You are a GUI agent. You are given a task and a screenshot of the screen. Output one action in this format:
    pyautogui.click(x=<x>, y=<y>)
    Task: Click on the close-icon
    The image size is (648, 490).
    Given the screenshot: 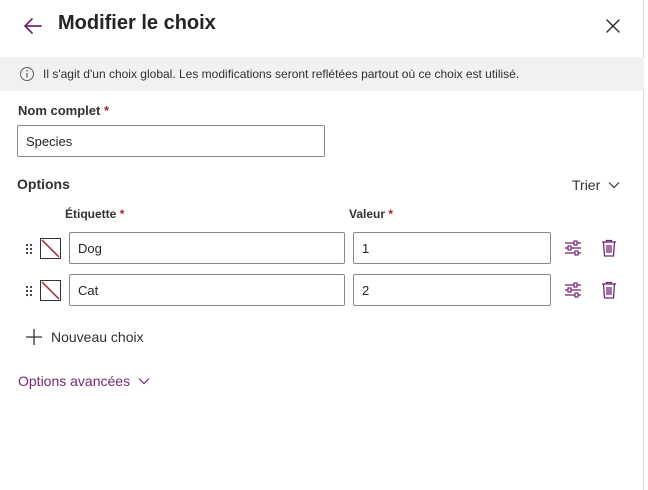 What is the action you would take?
    pyautogui.click(x=613, y=26)
    